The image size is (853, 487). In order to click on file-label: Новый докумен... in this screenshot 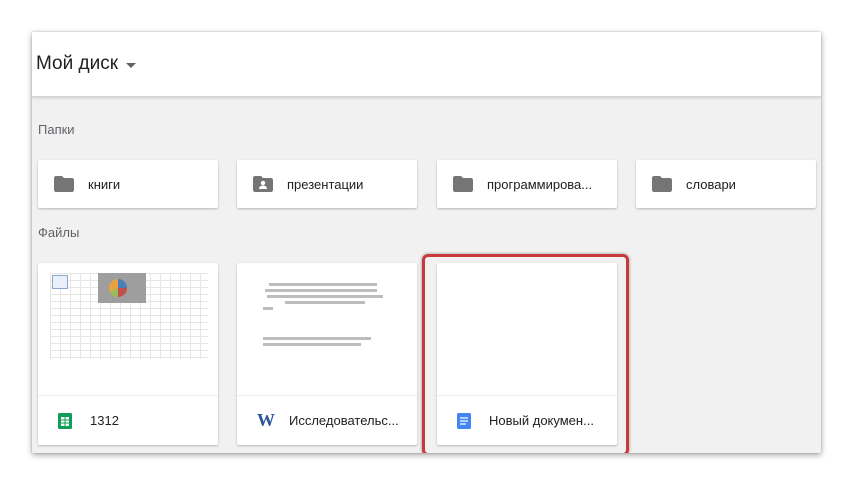, I will do `click(541, 420)`.